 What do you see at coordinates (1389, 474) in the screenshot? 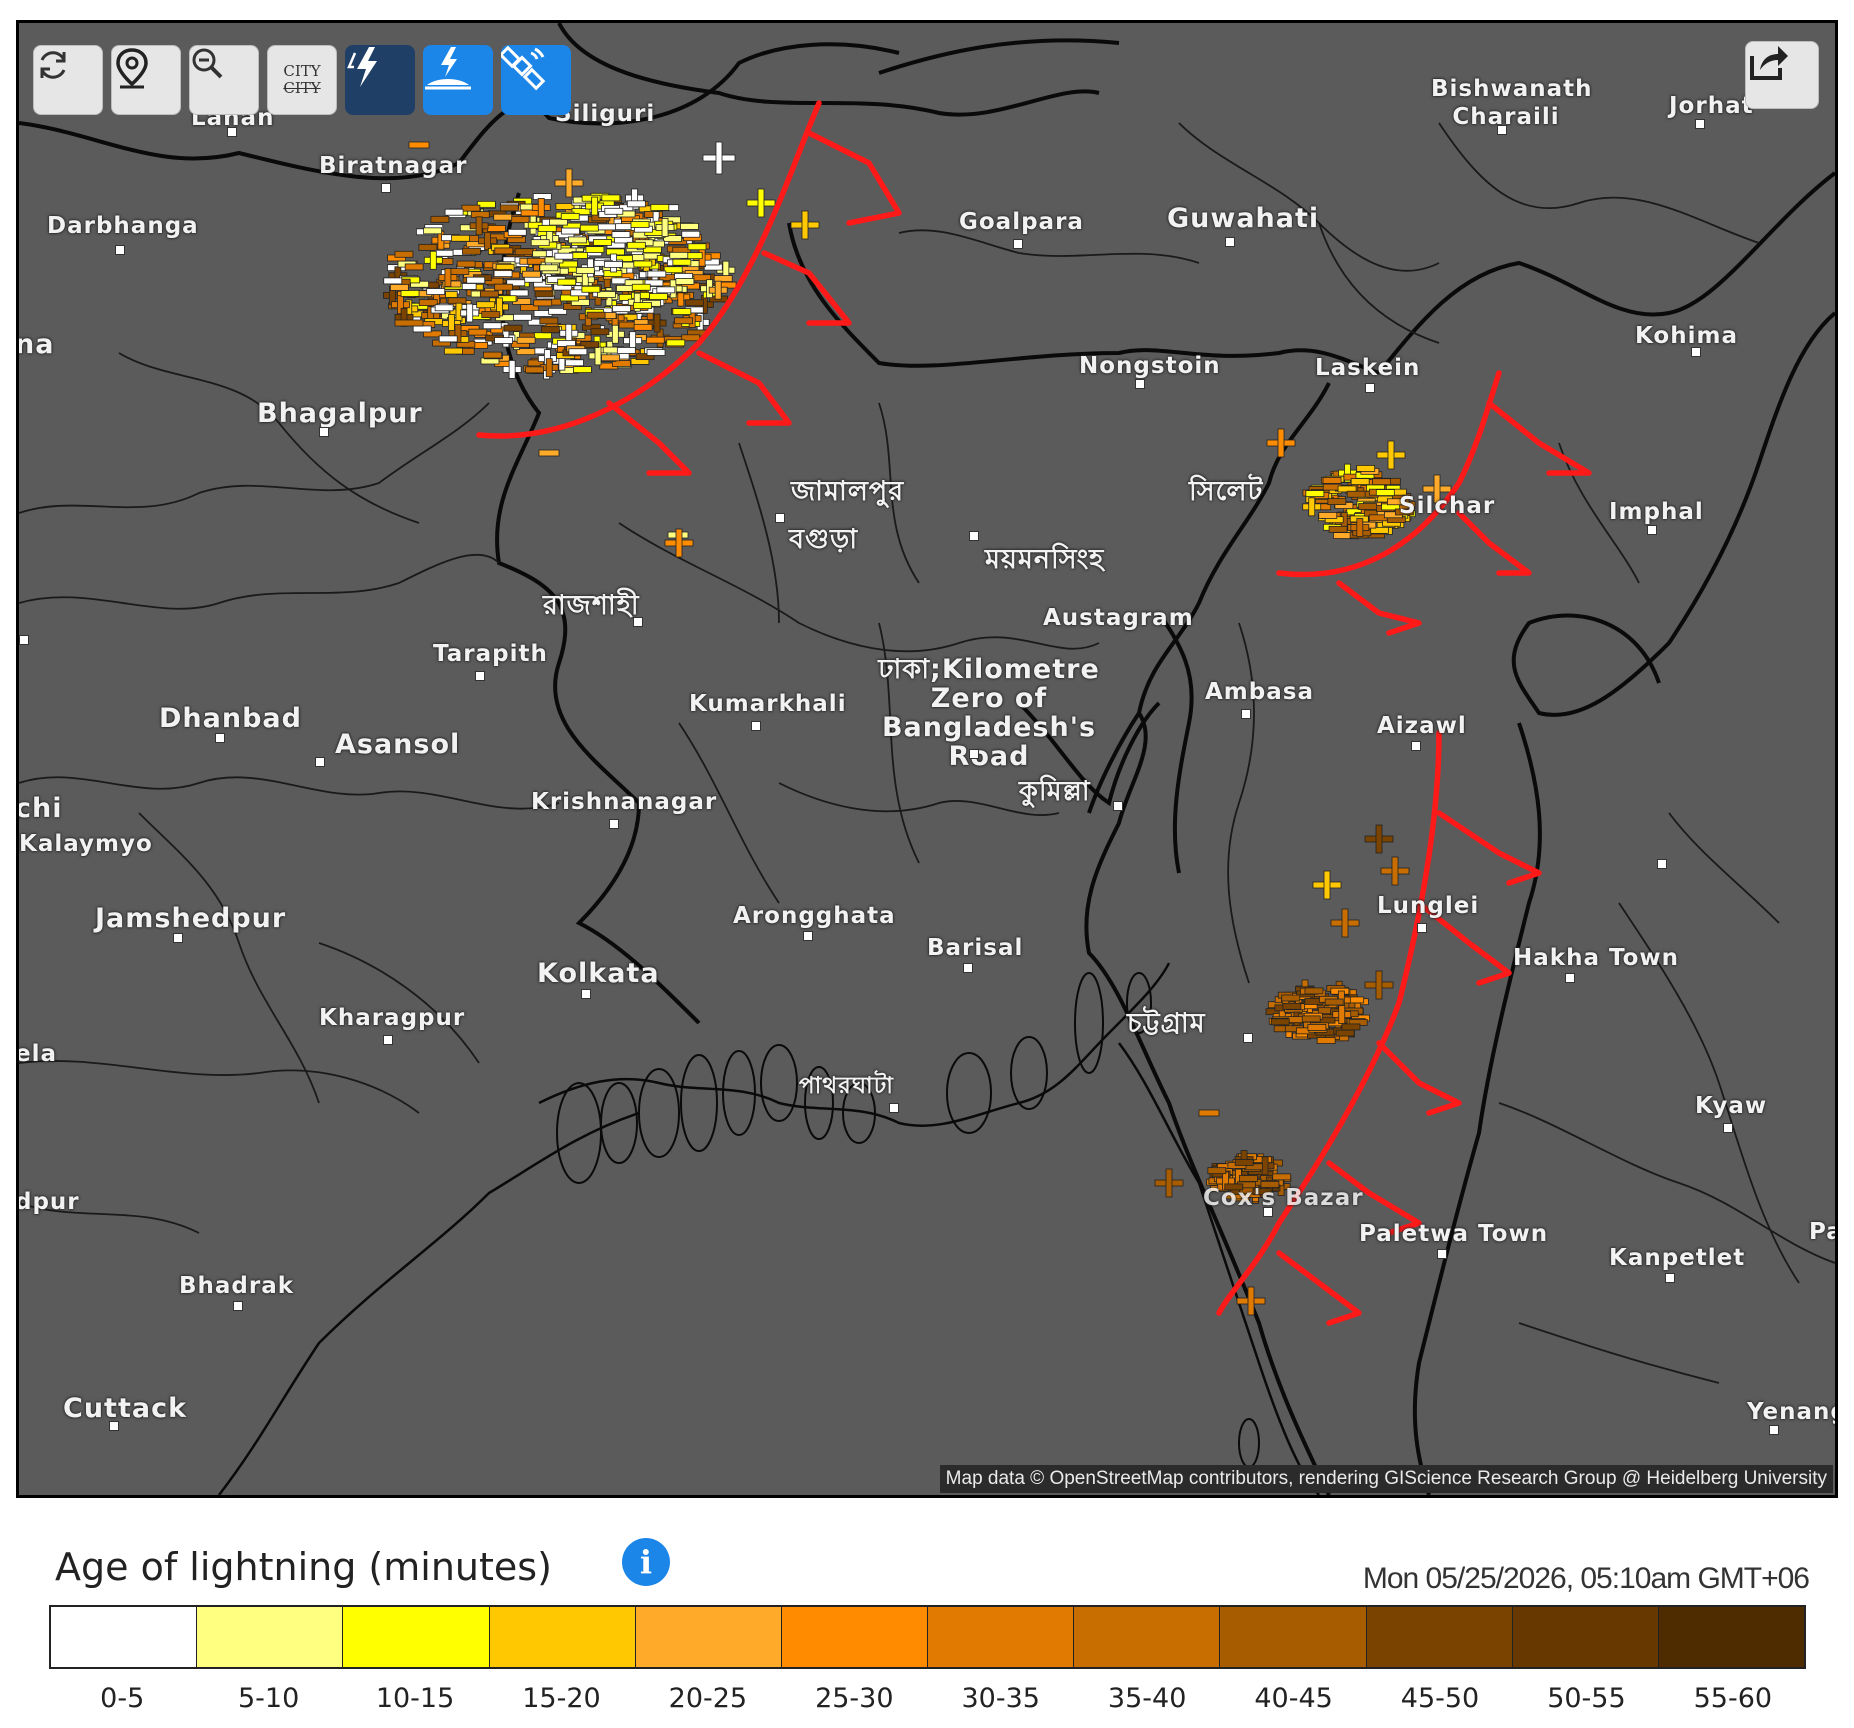
I see `annotation-front-northeast` at bounding box center [1389, 474].